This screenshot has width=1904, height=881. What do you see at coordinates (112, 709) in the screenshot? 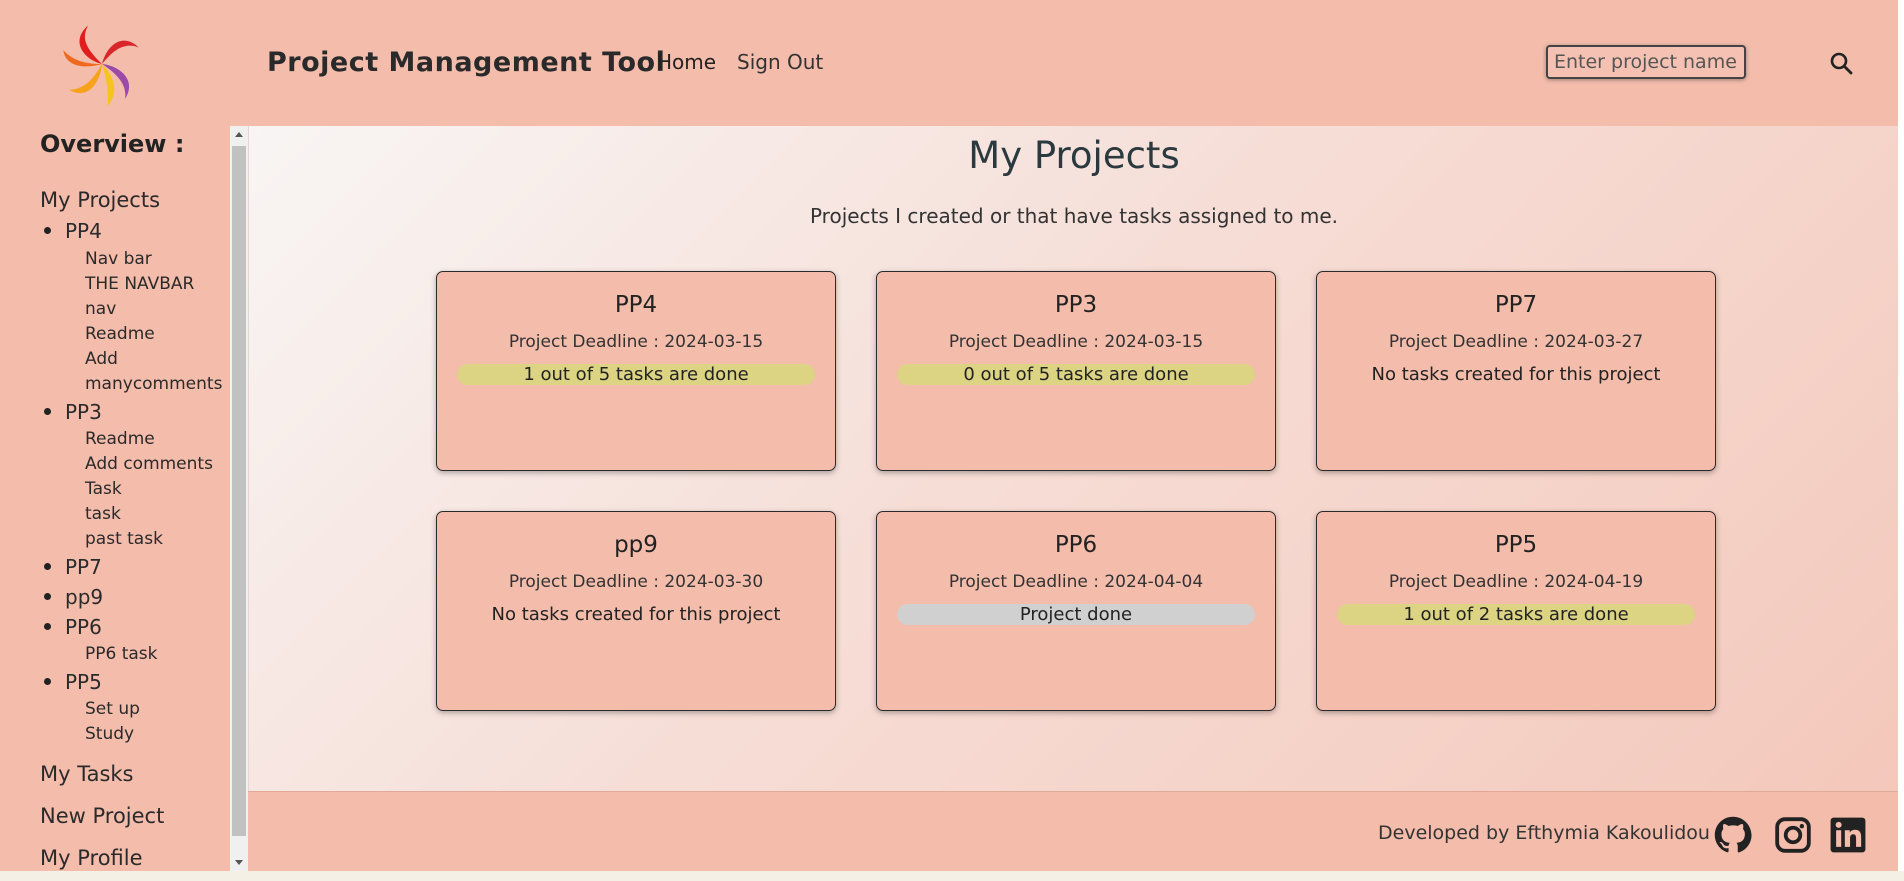
I see `sidebar-task: Set up` at bounding box center [112, 709].